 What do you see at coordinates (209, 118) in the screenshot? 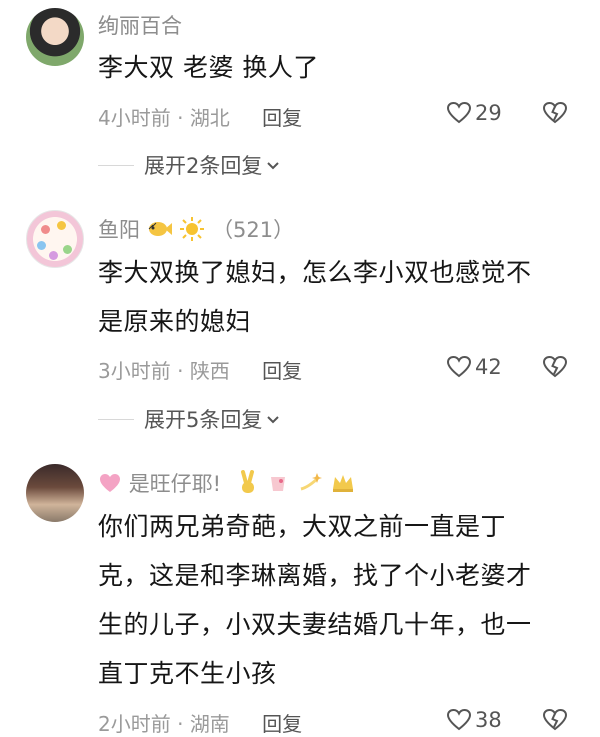
I see `comment-location: 湖北` at bounding box center [209, 118].